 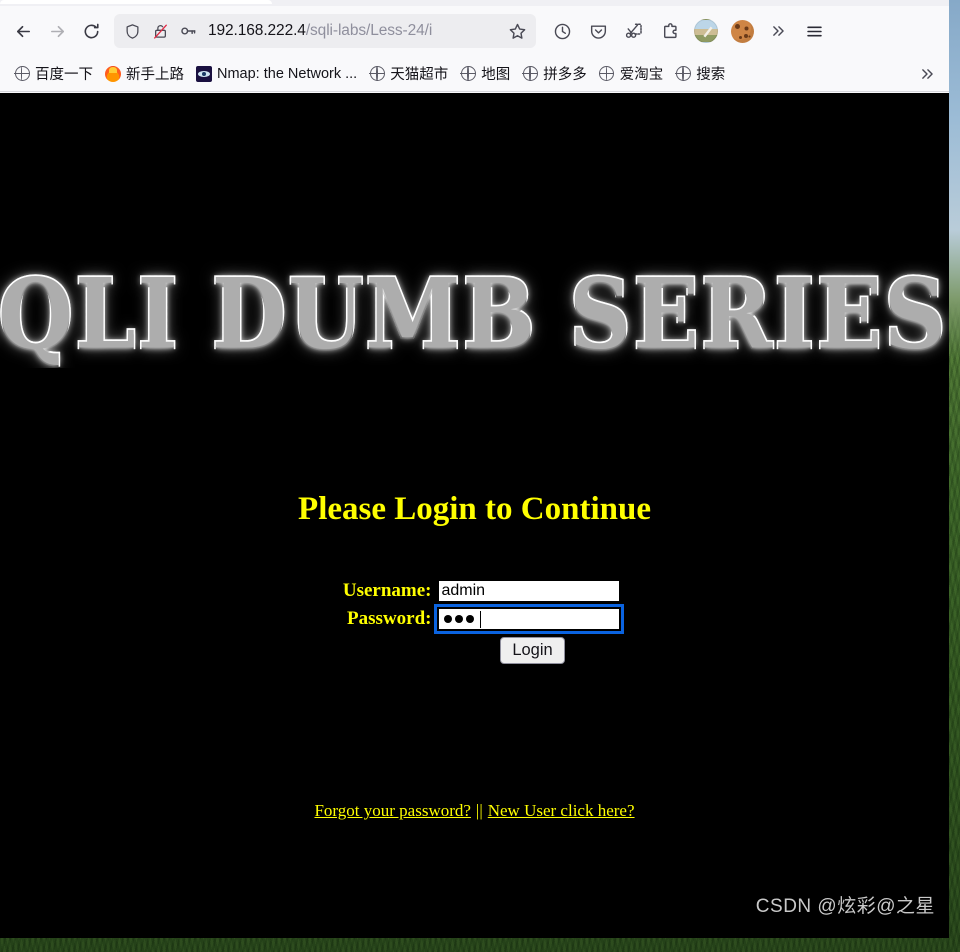 I want to click on url-bar: 192.168.222.4/sqli-labs/Less-24/i, so click(x=325, y=31).